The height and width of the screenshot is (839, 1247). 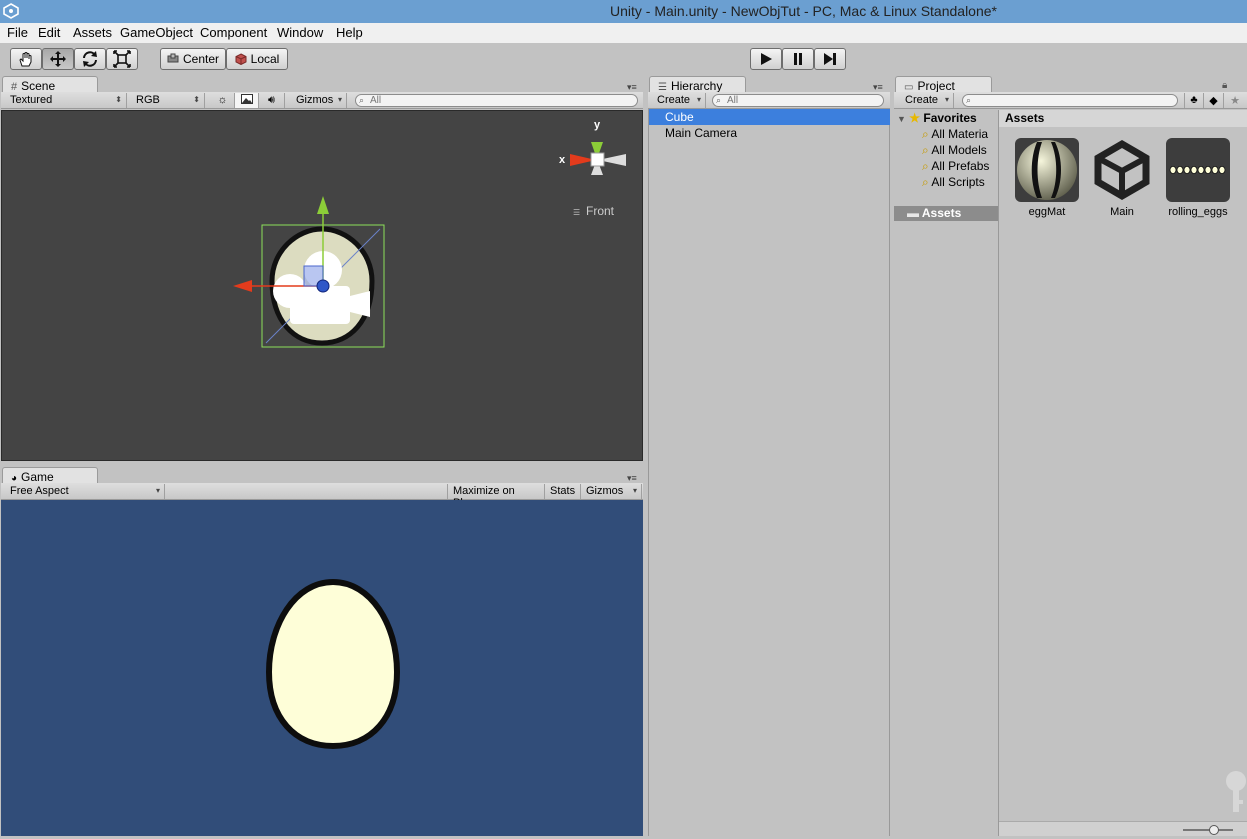 I want to click on menu-assets: Assets, so click(x=92, y=32).